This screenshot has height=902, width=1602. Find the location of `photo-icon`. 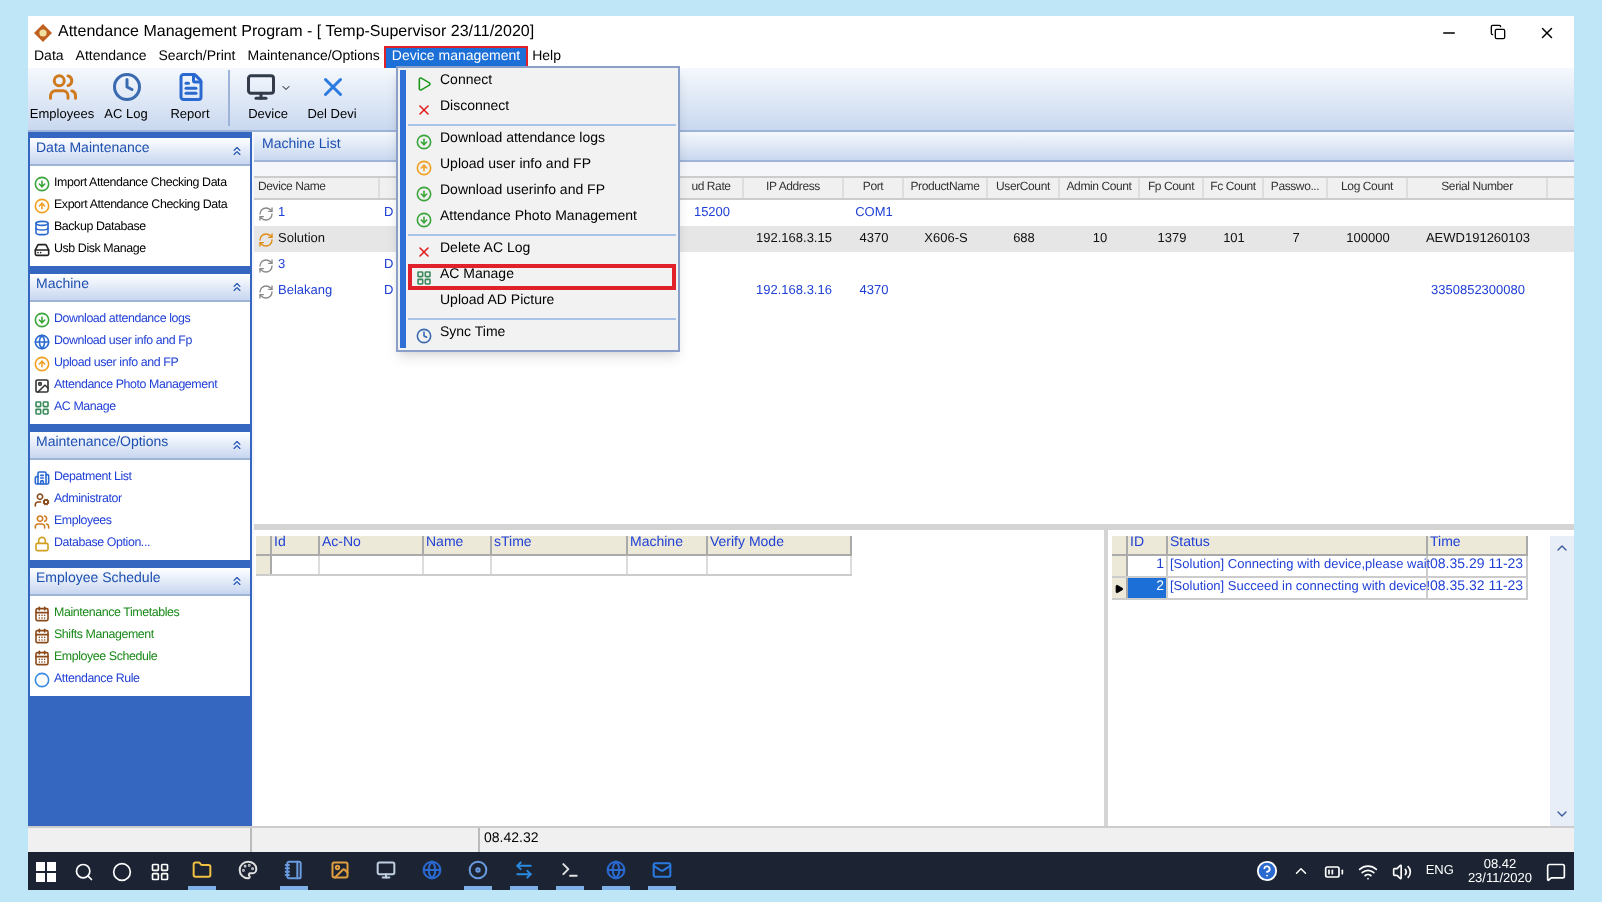

photo-icon is located at coordinates (42, 385).